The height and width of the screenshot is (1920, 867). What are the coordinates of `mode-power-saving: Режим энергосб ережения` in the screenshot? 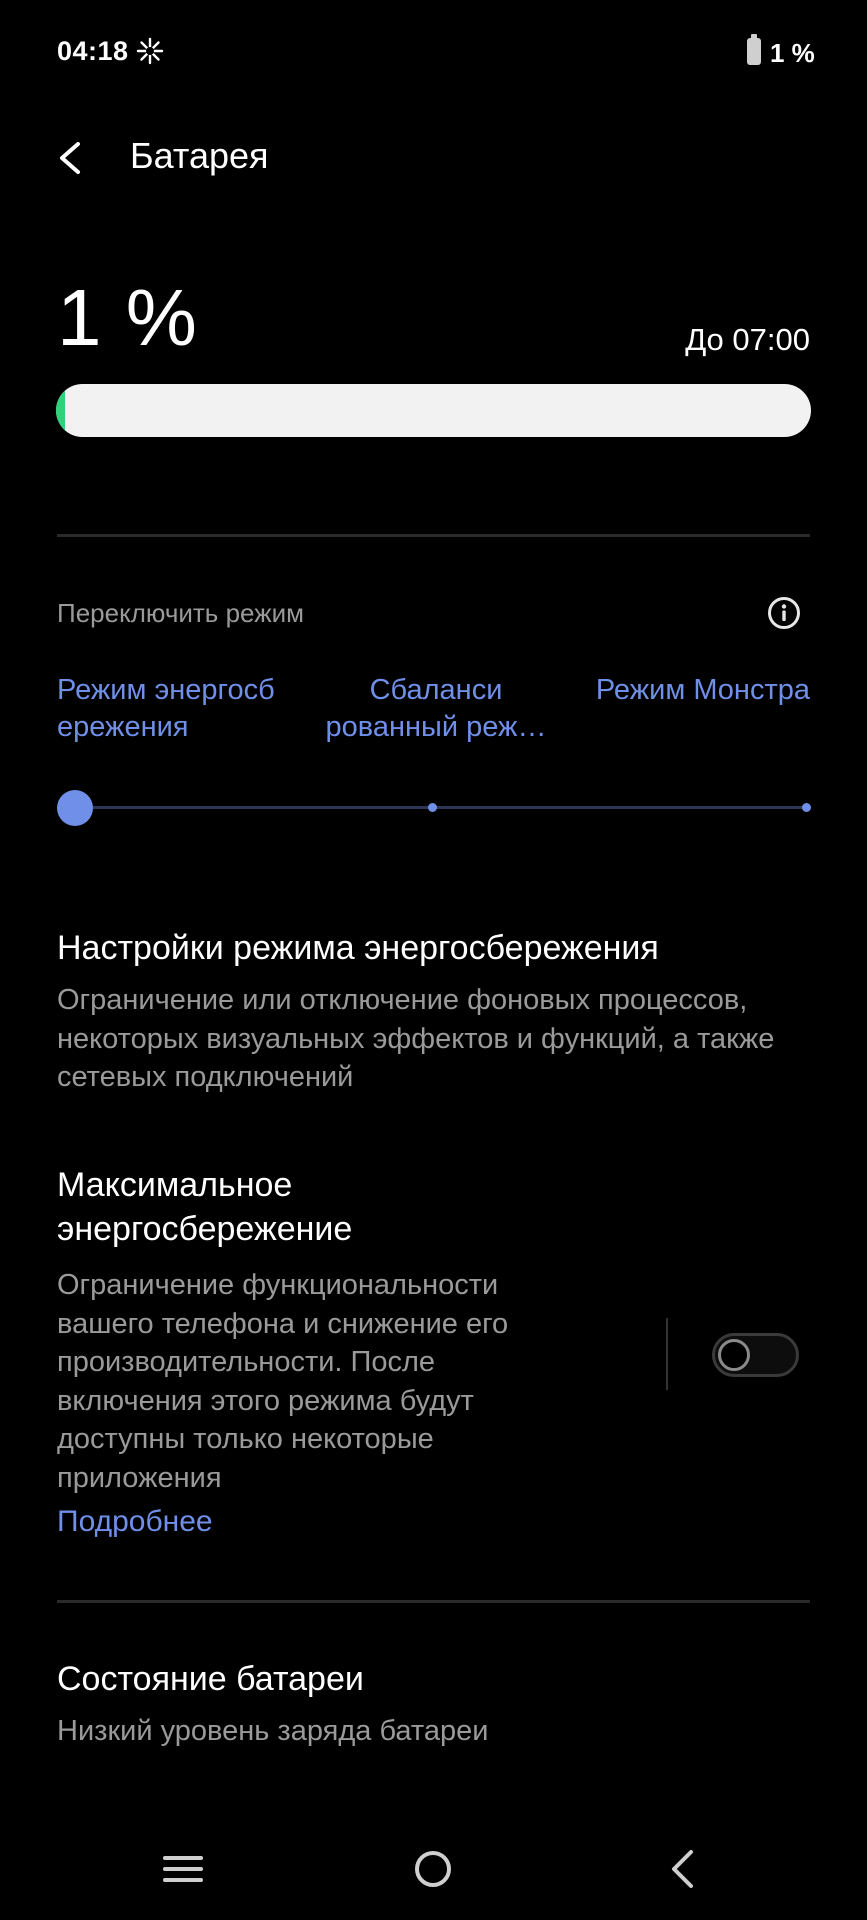 It's located at (182, 709).